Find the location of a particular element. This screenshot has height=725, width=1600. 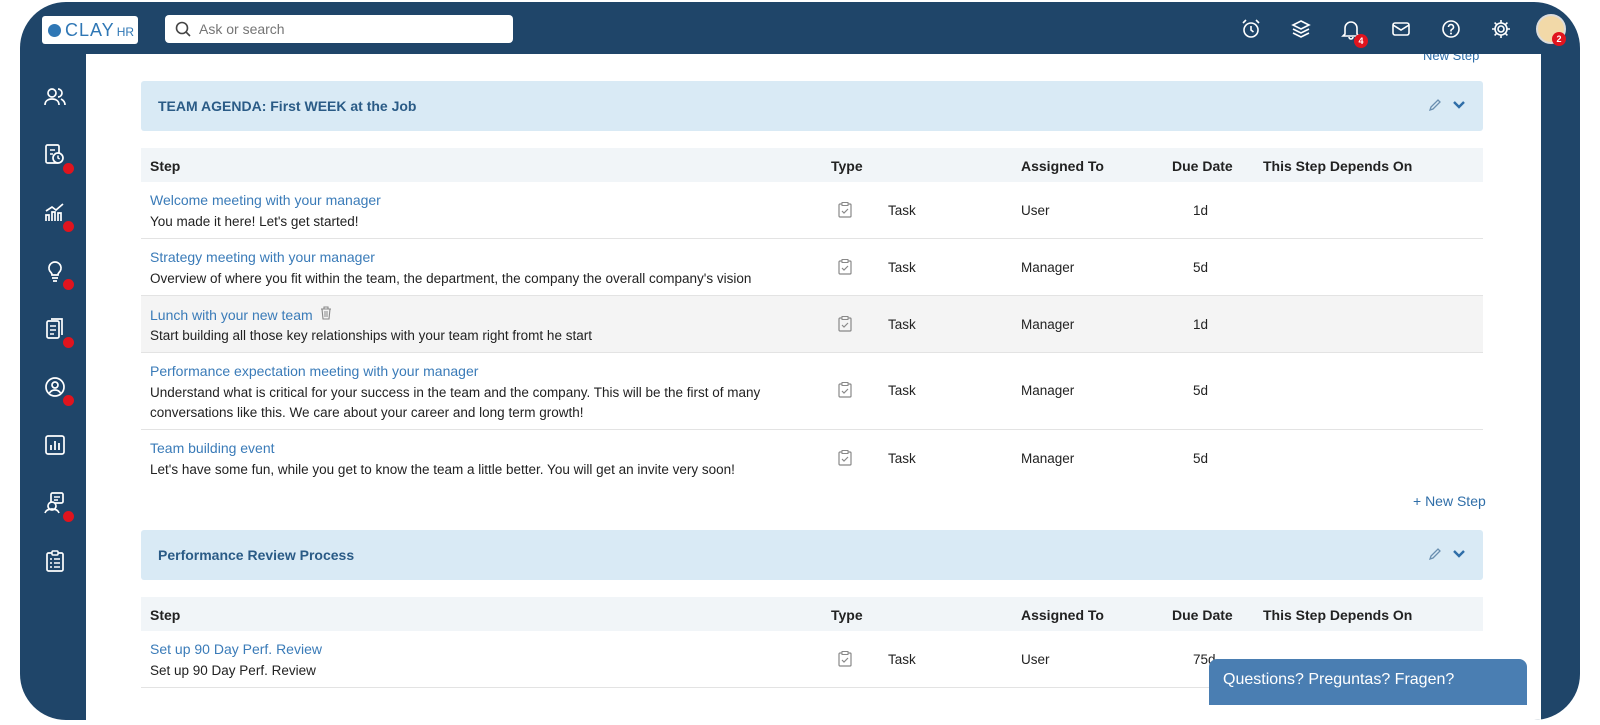

alarm-clock-icon is located at coordinates (1251, 29).